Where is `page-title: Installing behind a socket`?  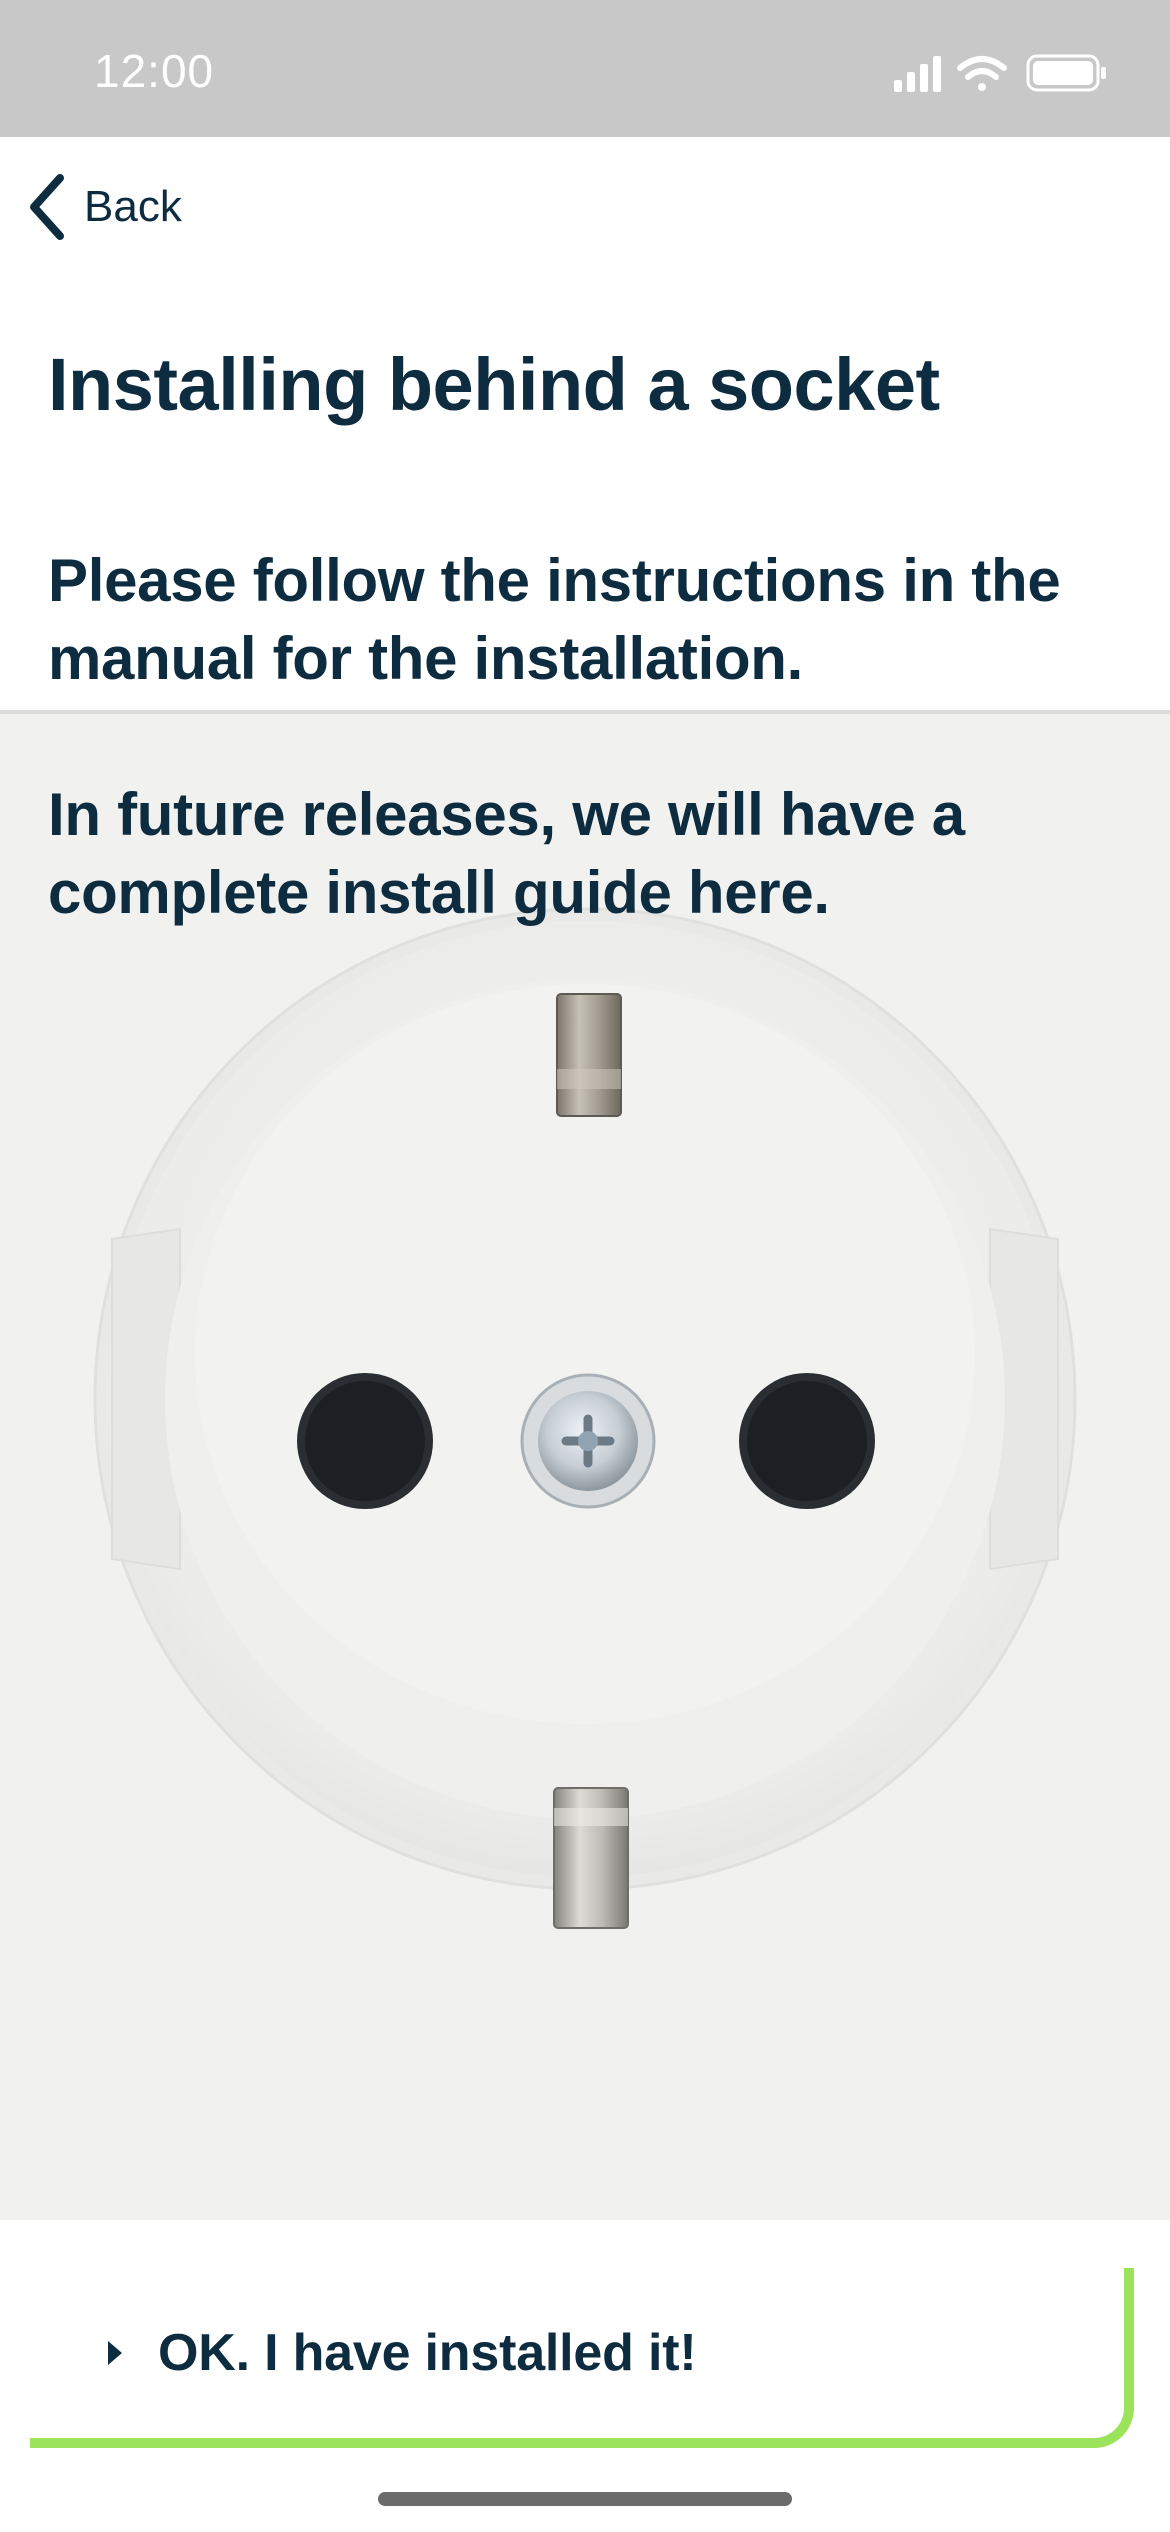 page-title: Installing behind a socket is located at coordinates (494, 384).